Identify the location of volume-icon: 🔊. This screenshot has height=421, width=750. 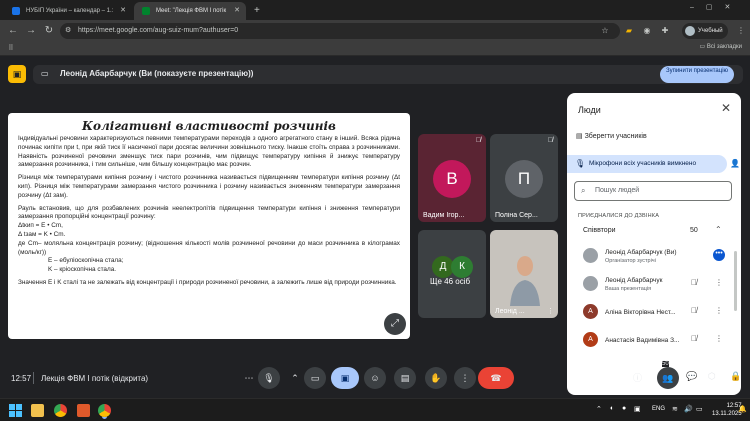
(688, 409).